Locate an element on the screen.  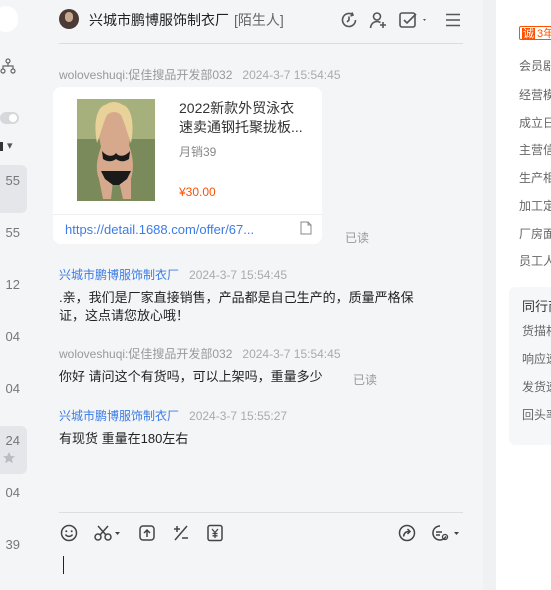
filter-toggle is located at coordinates (9, 118).